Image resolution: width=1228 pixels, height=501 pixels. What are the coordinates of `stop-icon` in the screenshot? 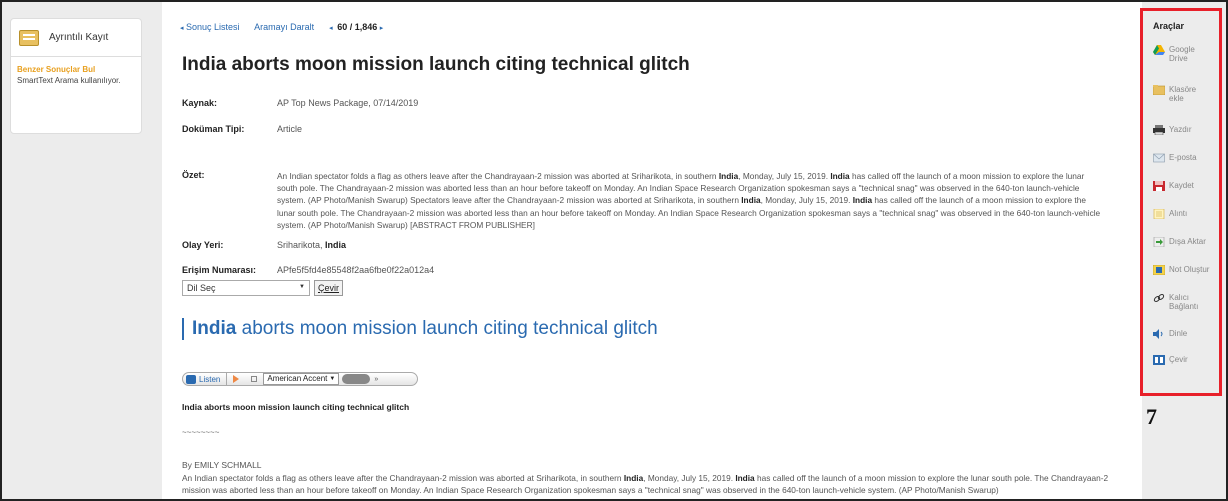 It's located at (254, 379).